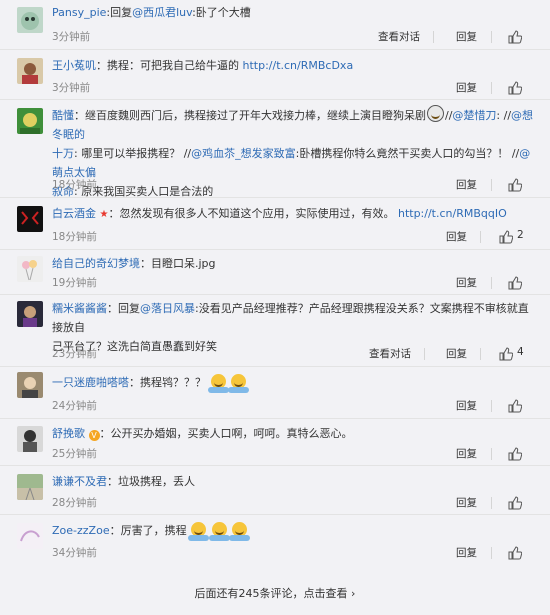 The image size is (550, 615). Describe the element at coordinates (63, 115) in the screenshot. I see `comment-username: 酷懂` at that location.